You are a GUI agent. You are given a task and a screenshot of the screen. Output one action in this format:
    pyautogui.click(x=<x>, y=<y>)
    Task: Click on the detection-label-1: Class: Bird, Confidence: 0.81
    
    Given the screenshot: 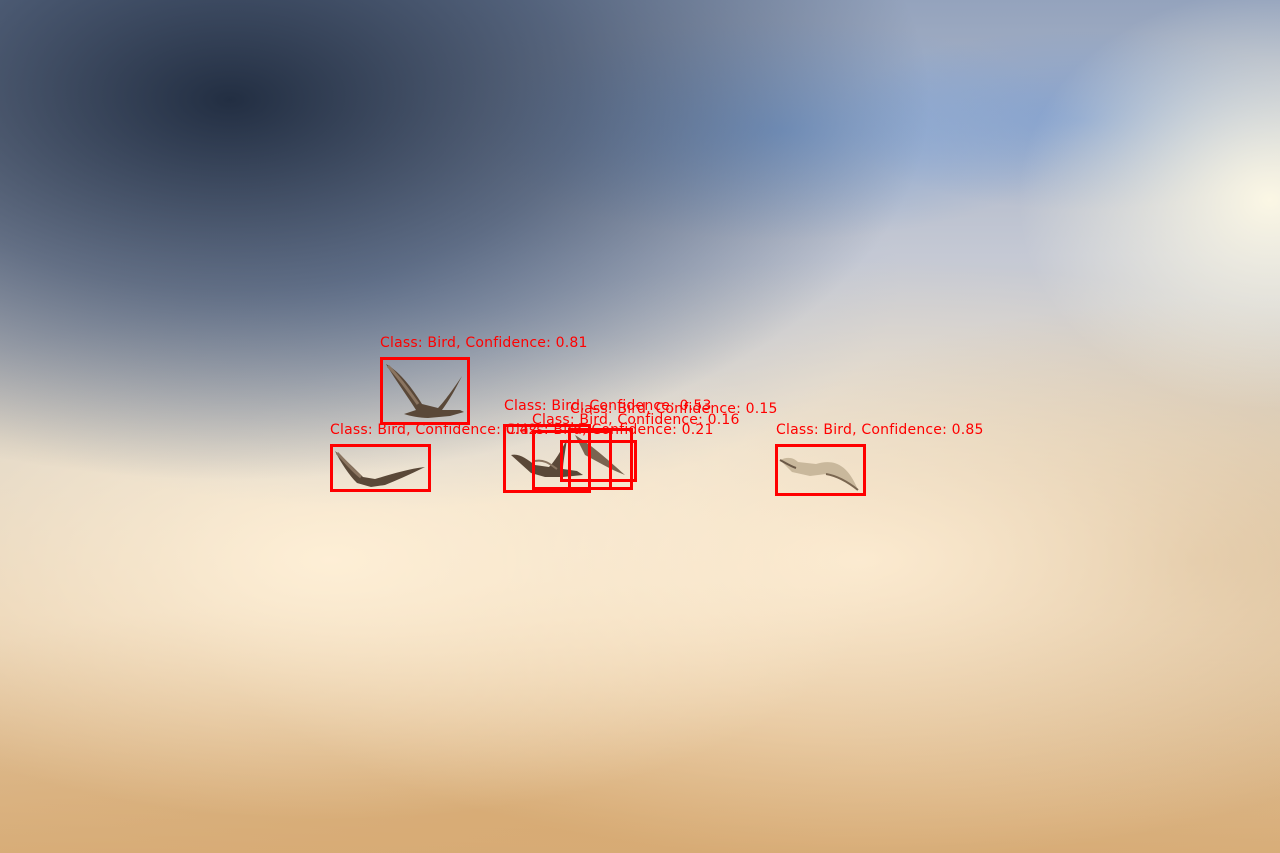 What is the action you would take?
    pyautogui.click(x=484, y=343)
    